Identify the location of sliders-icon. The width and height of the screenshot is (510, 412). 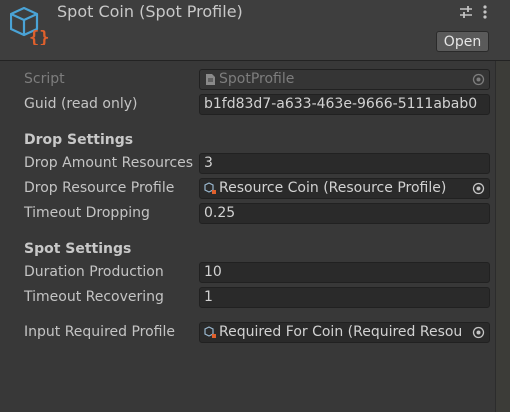
(466, 12).